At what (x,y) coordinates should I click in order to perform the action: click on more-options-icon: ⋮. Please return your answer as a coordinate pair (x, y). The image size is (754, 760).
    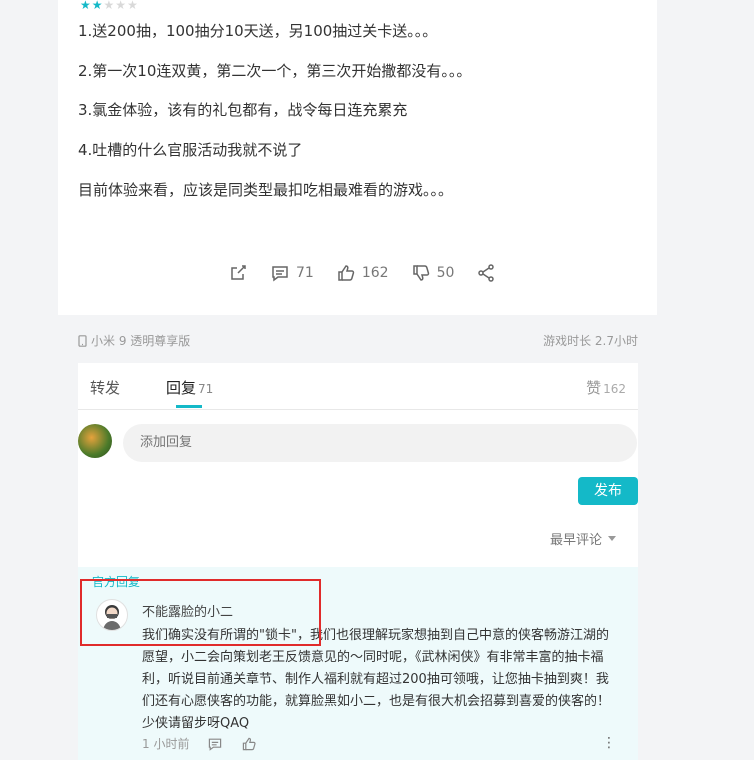
    Looking at the image, I should click on (609, 743).